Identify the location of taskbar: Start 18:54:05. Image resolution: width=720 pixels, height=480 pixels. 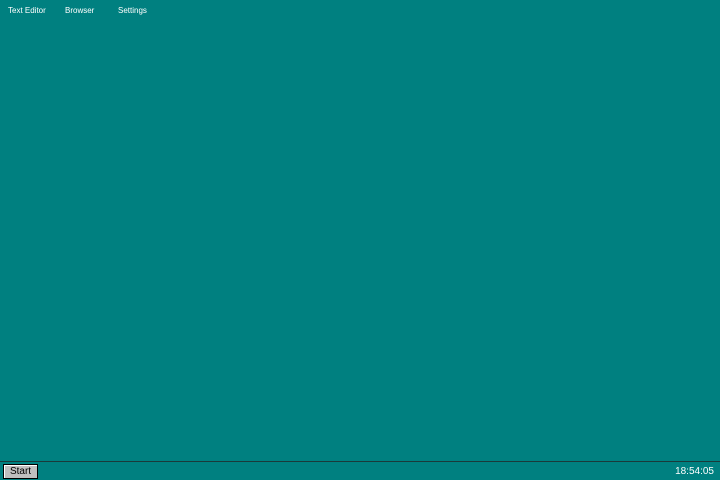
(360, 470).